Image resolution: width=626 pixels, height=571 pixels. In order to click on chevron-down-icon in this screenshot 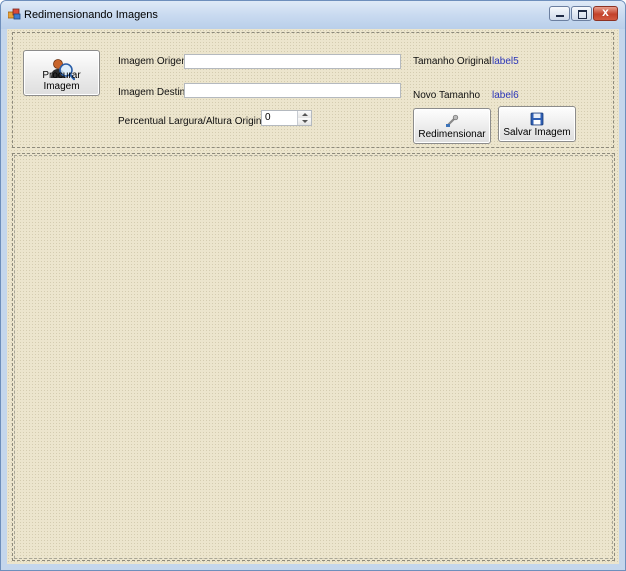, I will do `click(305, 121)`.